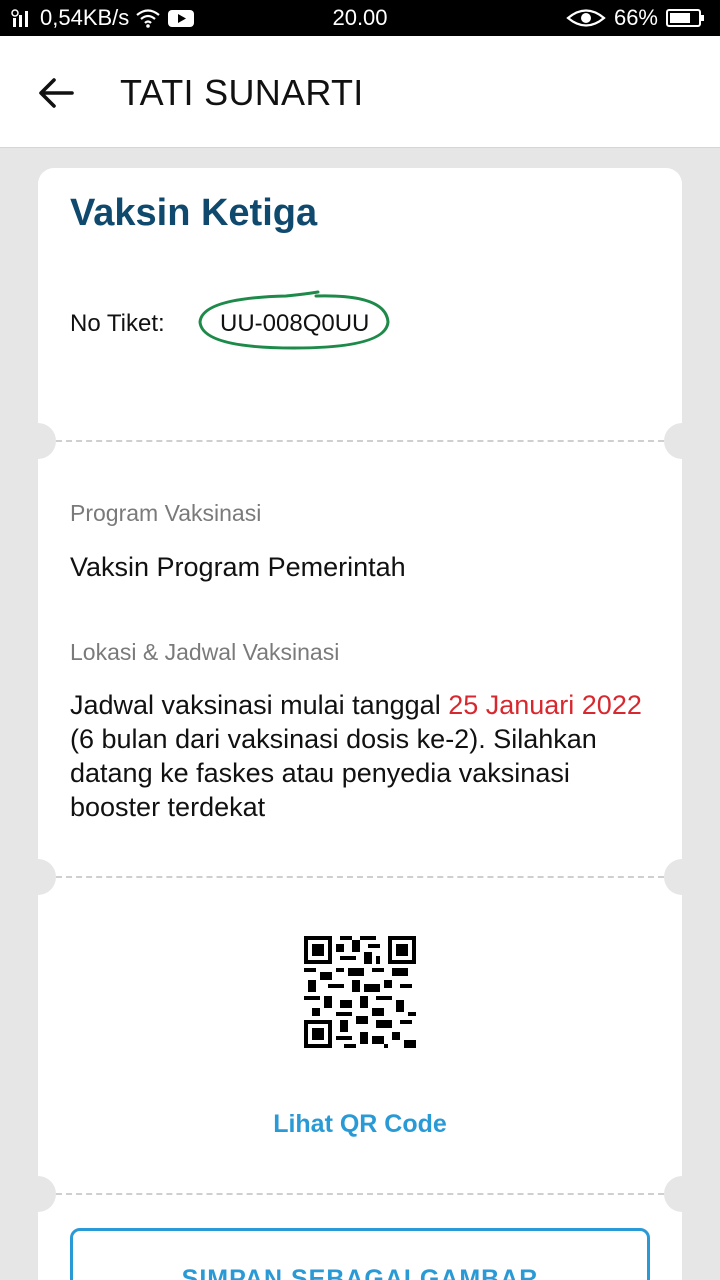  What do you see at coordinates (295, 323) in the screenshot?
I see `ticket-number: UU-008Q0UU` at bounding box center [295, 323].